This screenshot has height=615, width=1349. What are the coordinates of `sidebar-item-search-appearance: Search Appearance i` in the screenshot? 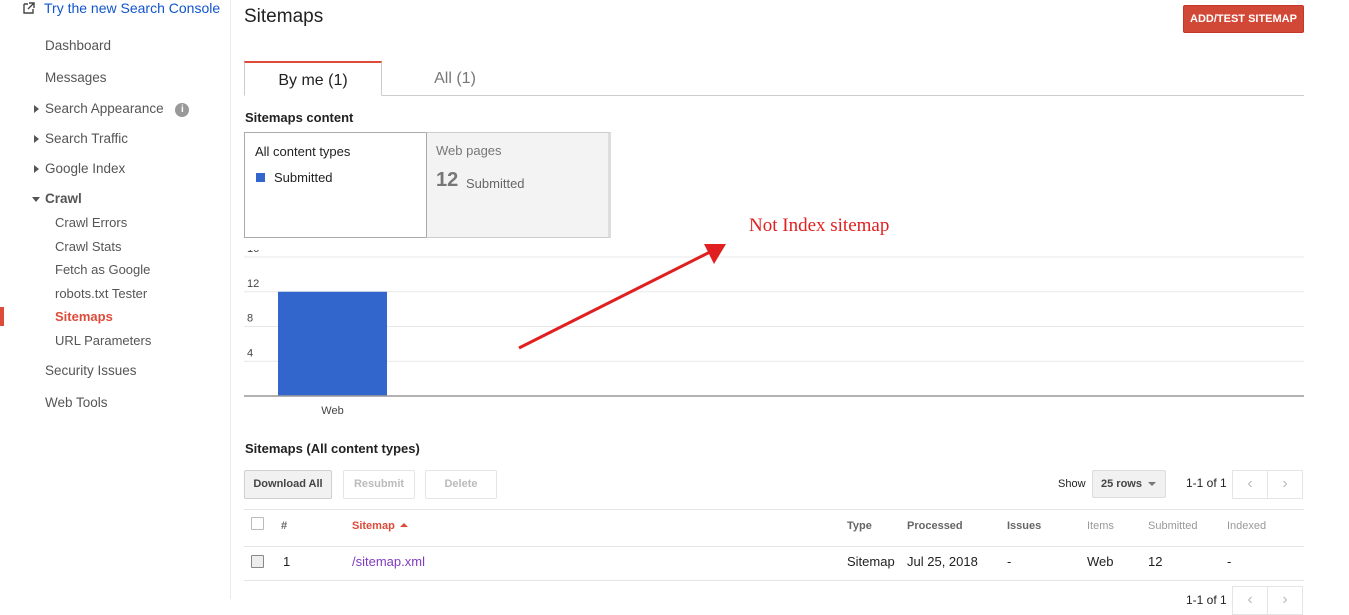 It's located at (112, 109).